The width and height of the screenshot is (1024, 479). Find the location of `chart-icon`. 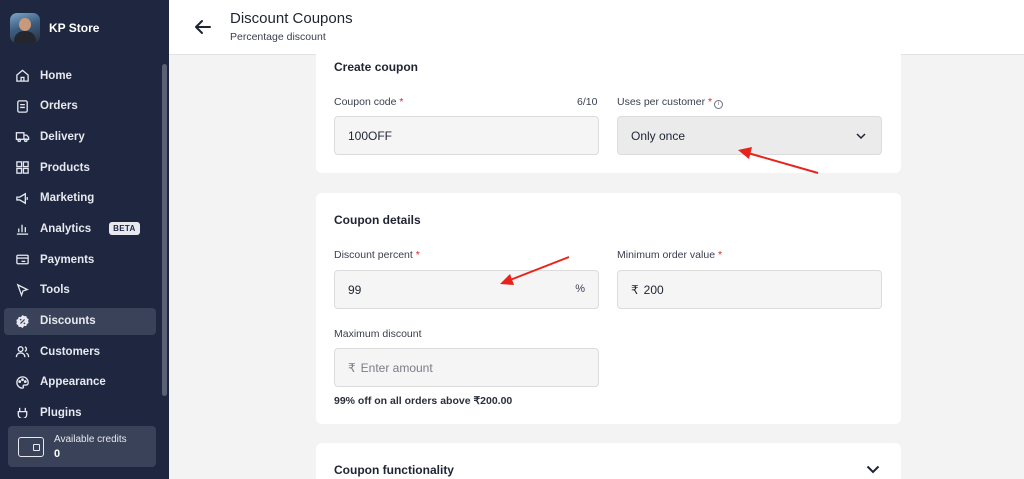

chart-icon is located at coordinates (22, 229).